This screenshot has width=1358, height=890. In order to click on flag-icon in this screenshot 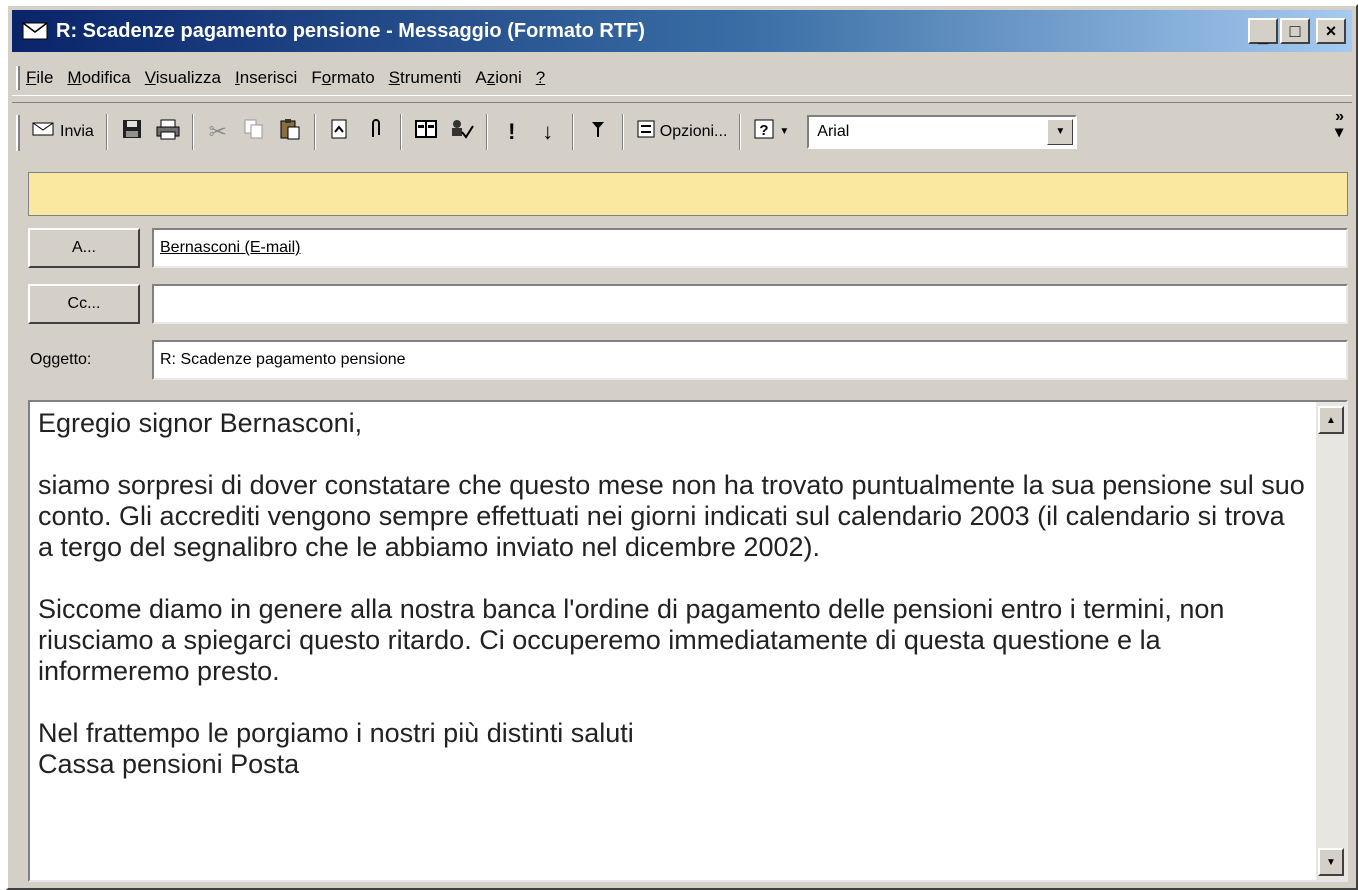, I will do `click(598, 132)`.